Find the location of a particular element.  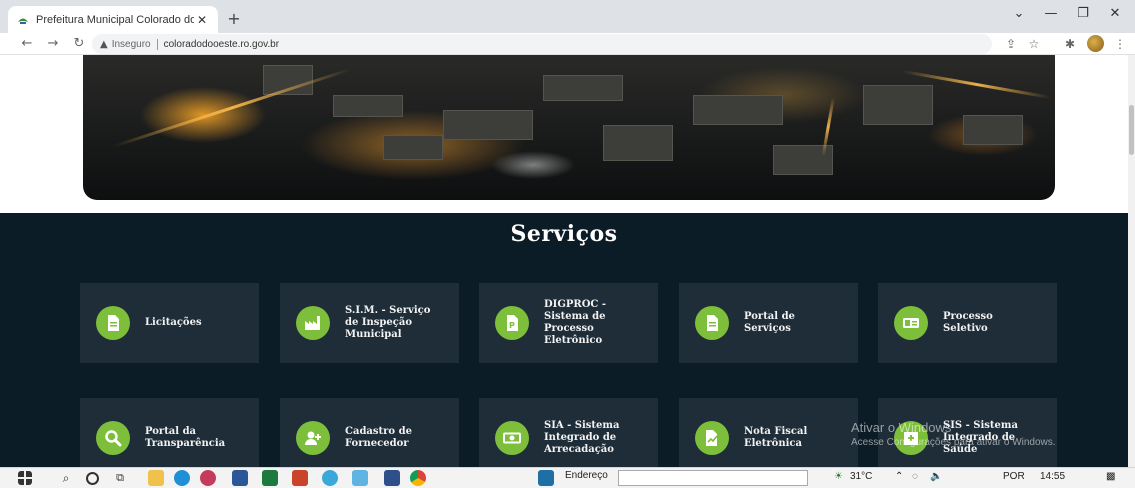

bookmark-star-icon: ☆ is located at coordinates (1034, 44).